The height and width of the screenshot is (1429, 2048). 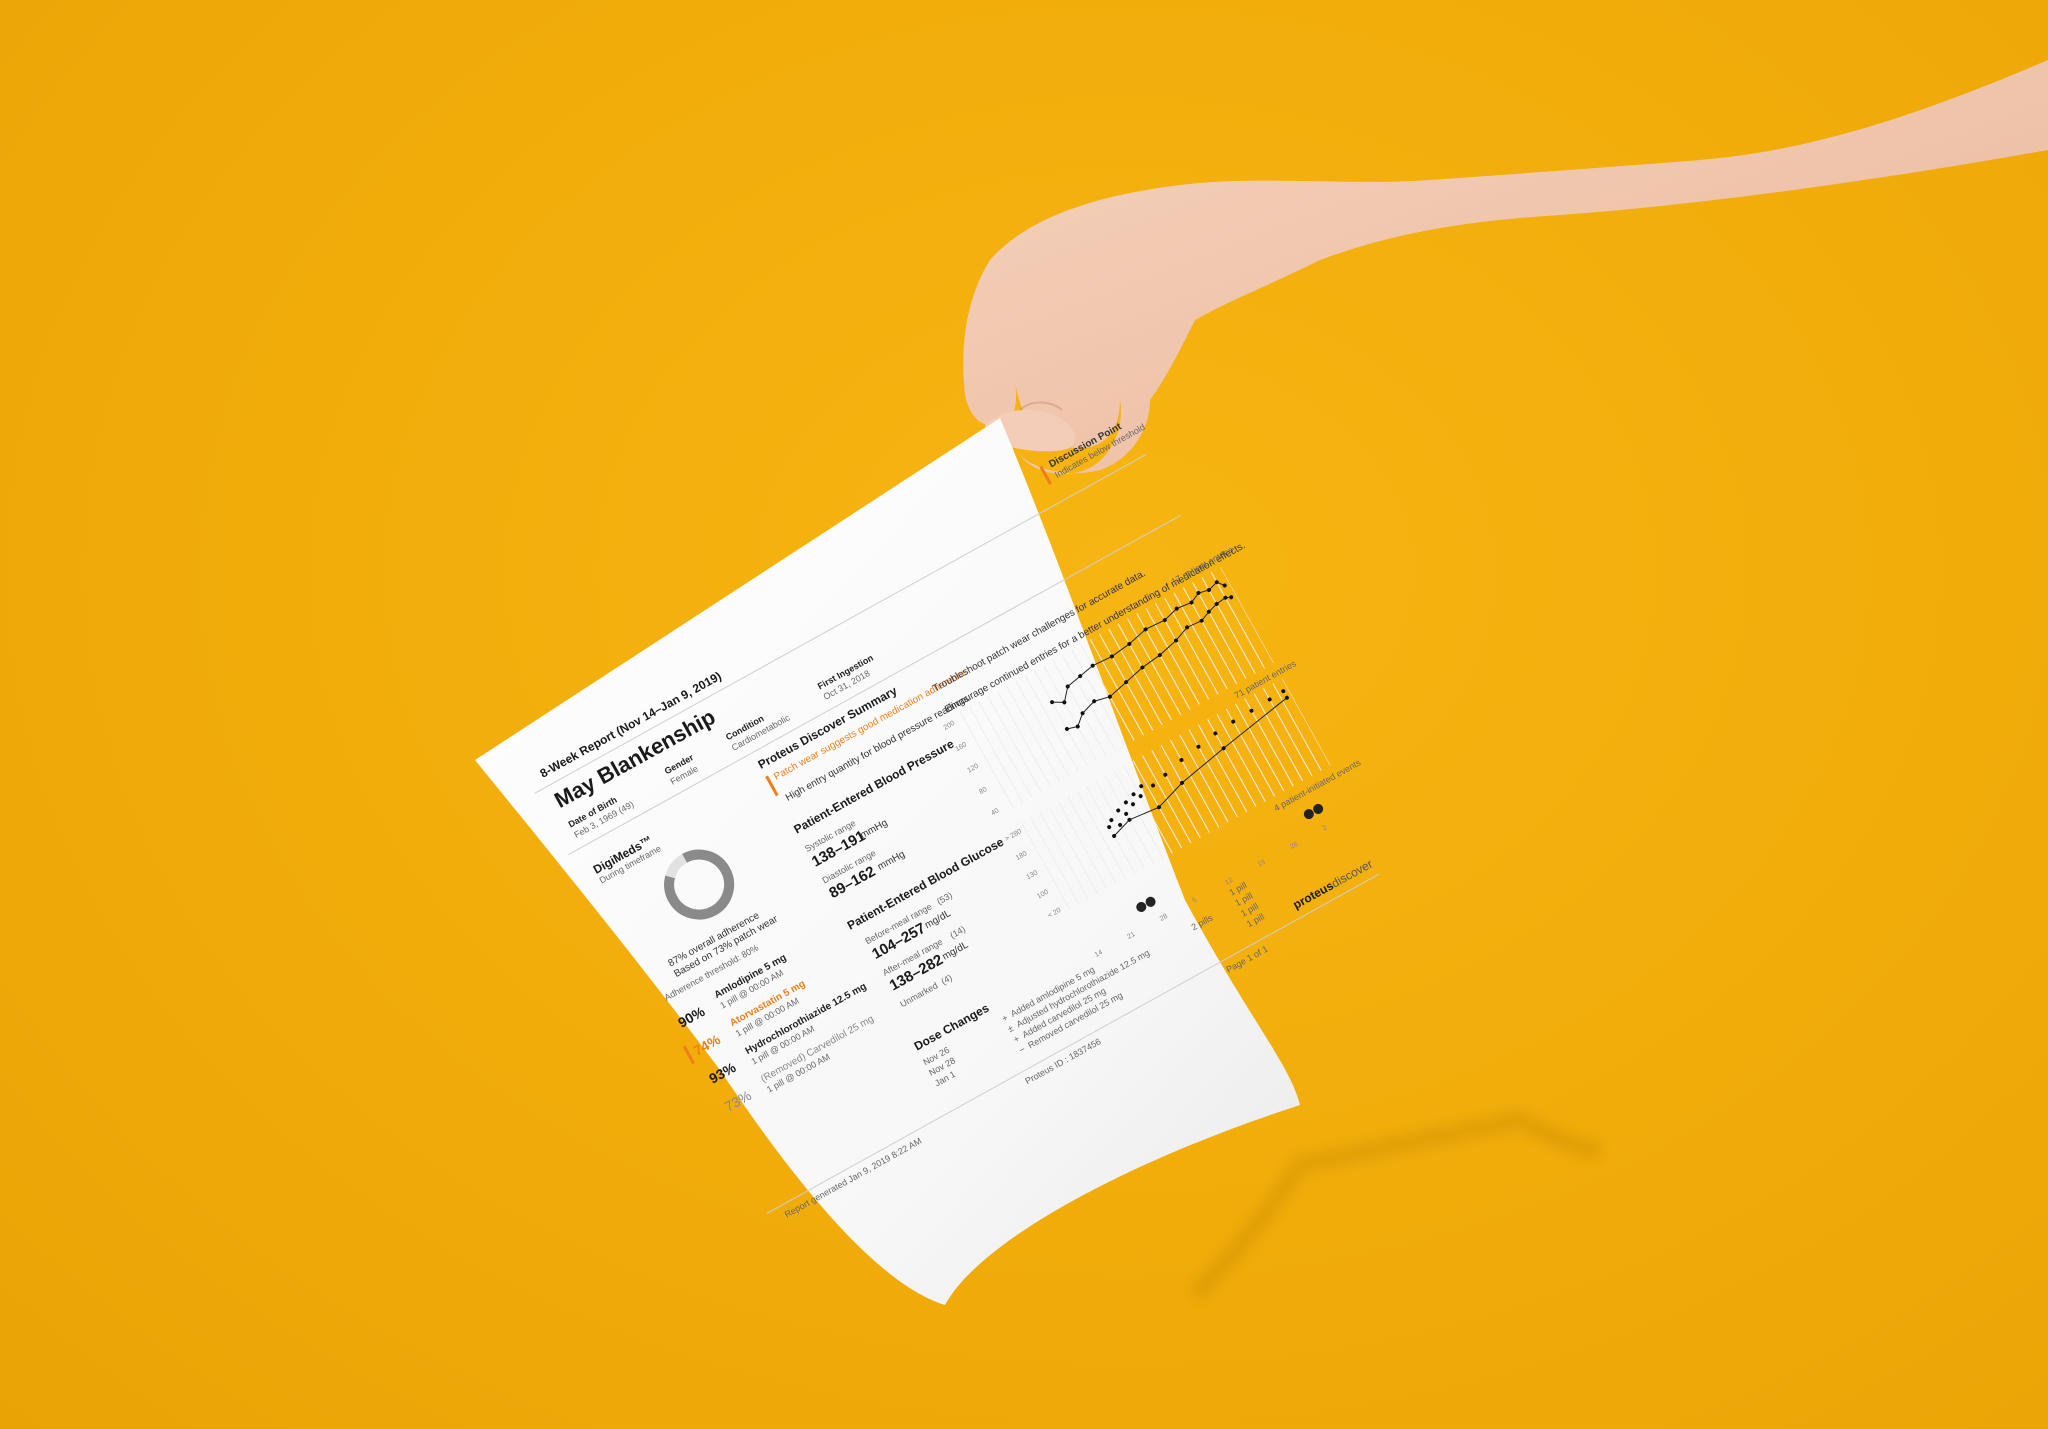 What do you see at coordinates (874, 829) in the screenshot?
I see `systolic-unit: mmHg` at bounding box center [874, 829].